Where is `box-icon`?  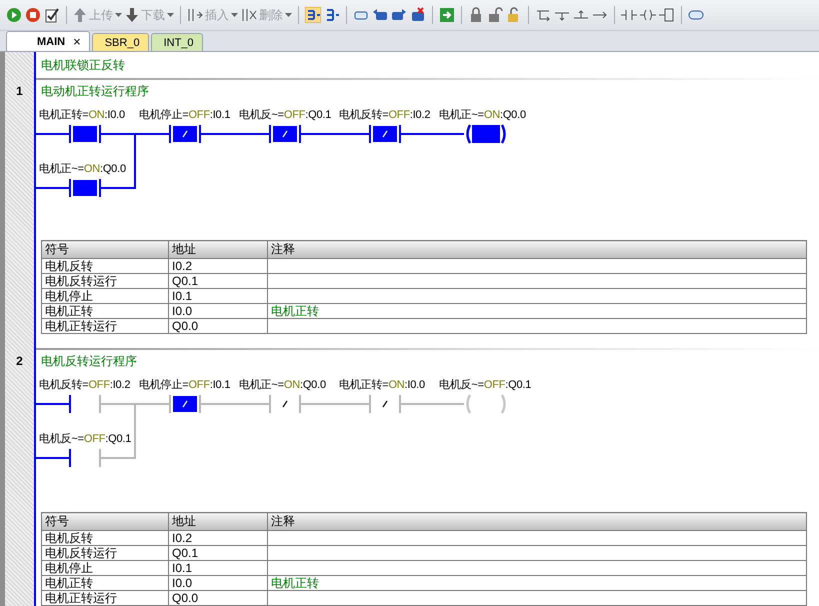
box-icon is located at coordinates (667, 15).